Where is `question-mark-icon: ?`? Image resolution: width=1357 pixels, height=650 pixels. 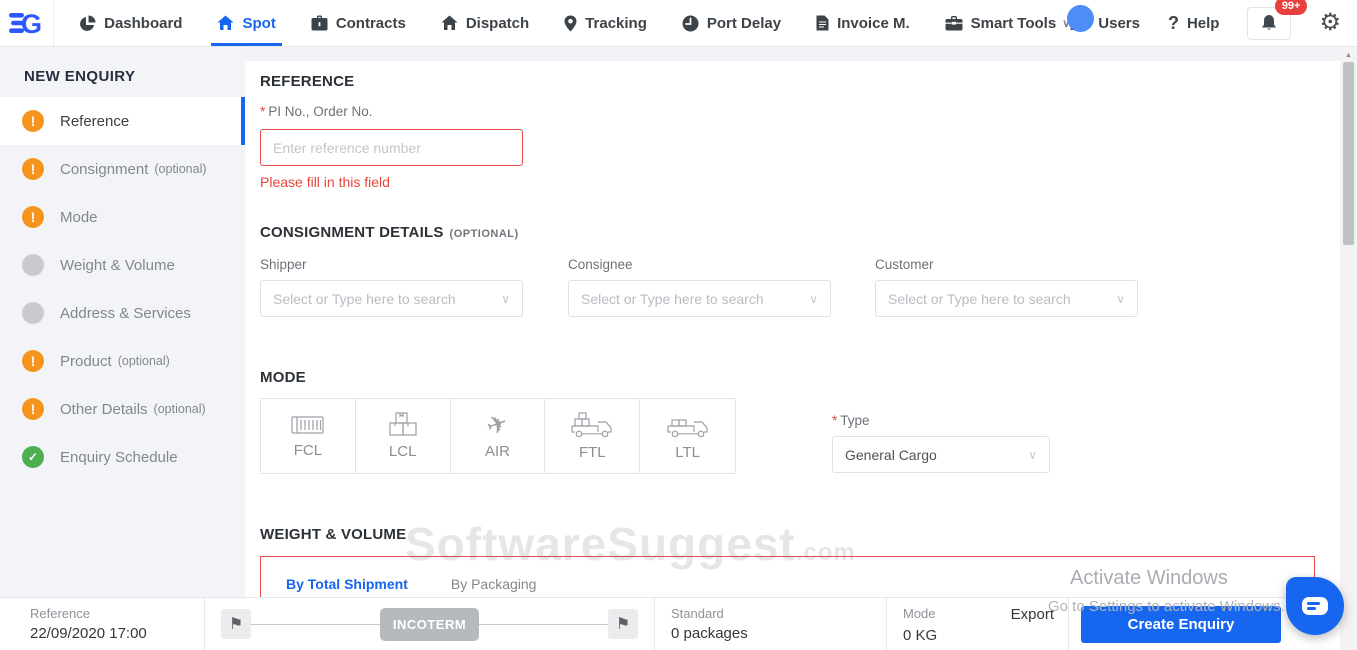
question-mark-icon: ? is located at coordinates (1173, 22).